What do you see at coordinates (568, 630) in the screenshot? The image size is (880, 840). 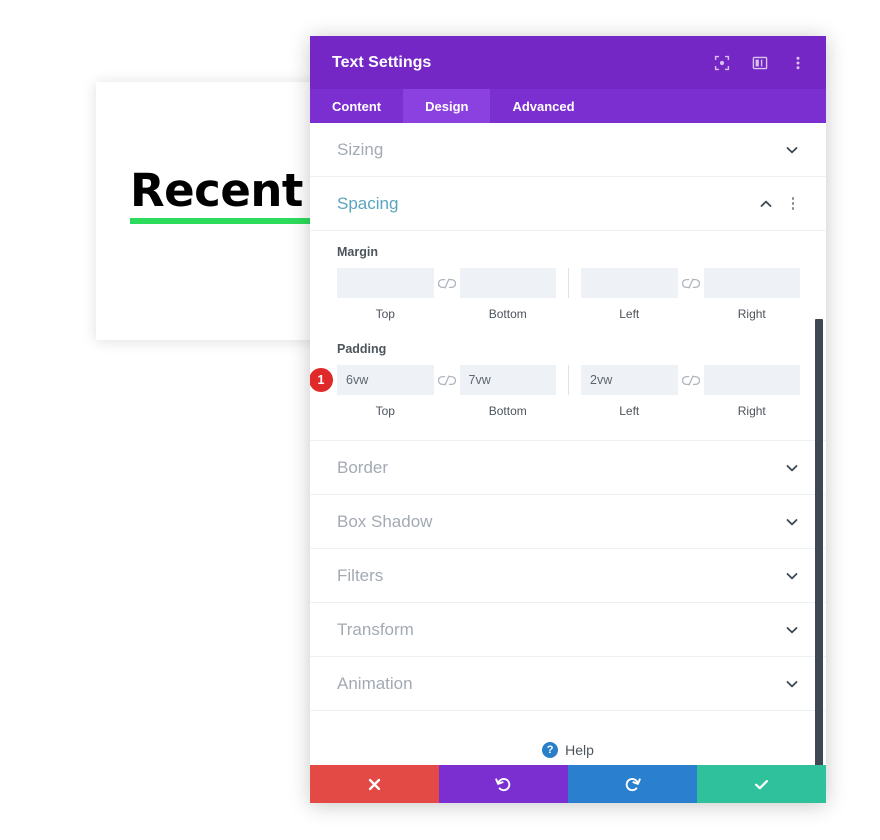 I see `section-transform: Transform` at bounding box center [568, 630].